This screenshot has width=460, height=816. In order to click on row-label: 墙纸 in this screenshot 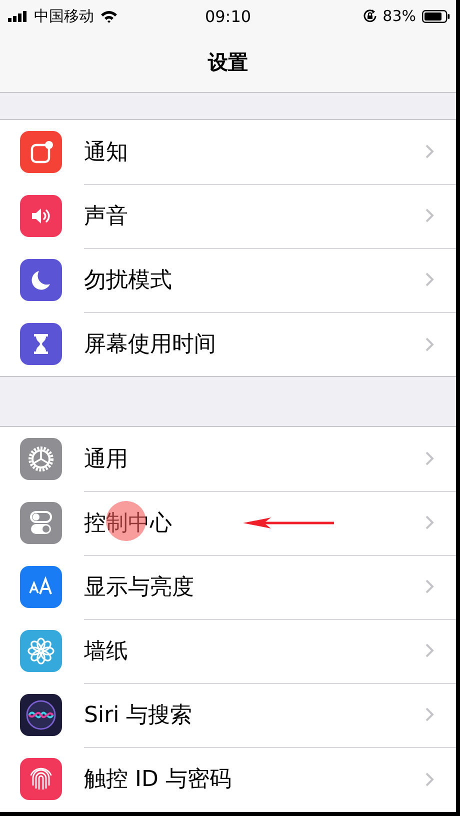, I will do `click(106, 652)`.